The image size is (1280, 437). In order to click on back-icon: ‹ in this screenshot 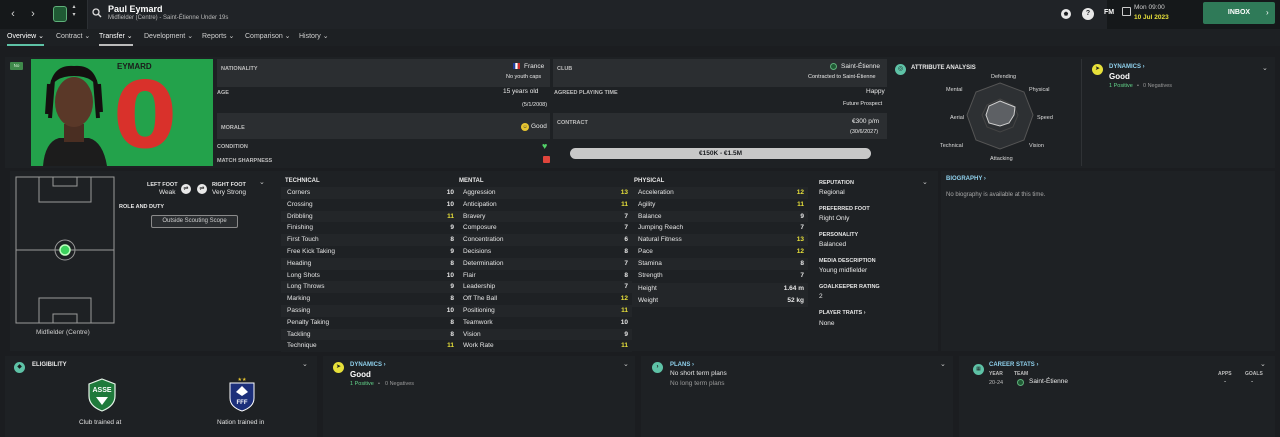, I will do `click(13, 14)`.